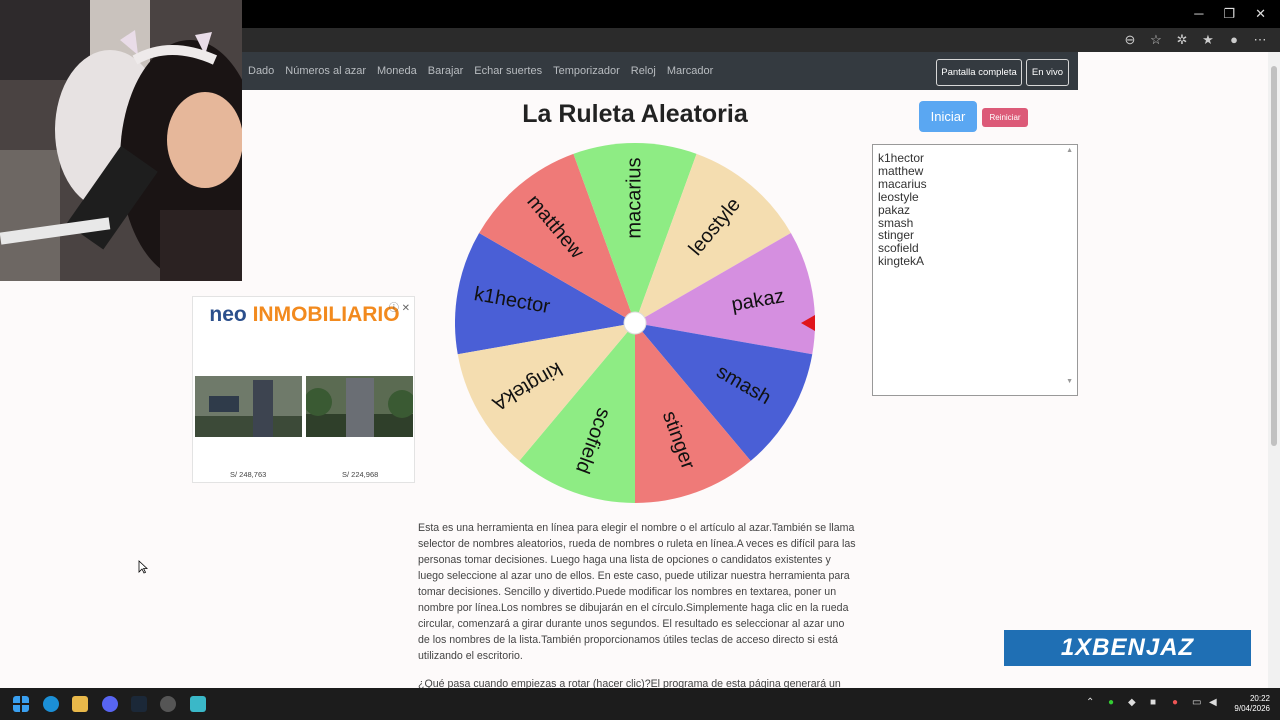  What do you see at coordinates (896, 235) in the screenshot?
I see `name-line: stinger` at bounding box center [896, 235].